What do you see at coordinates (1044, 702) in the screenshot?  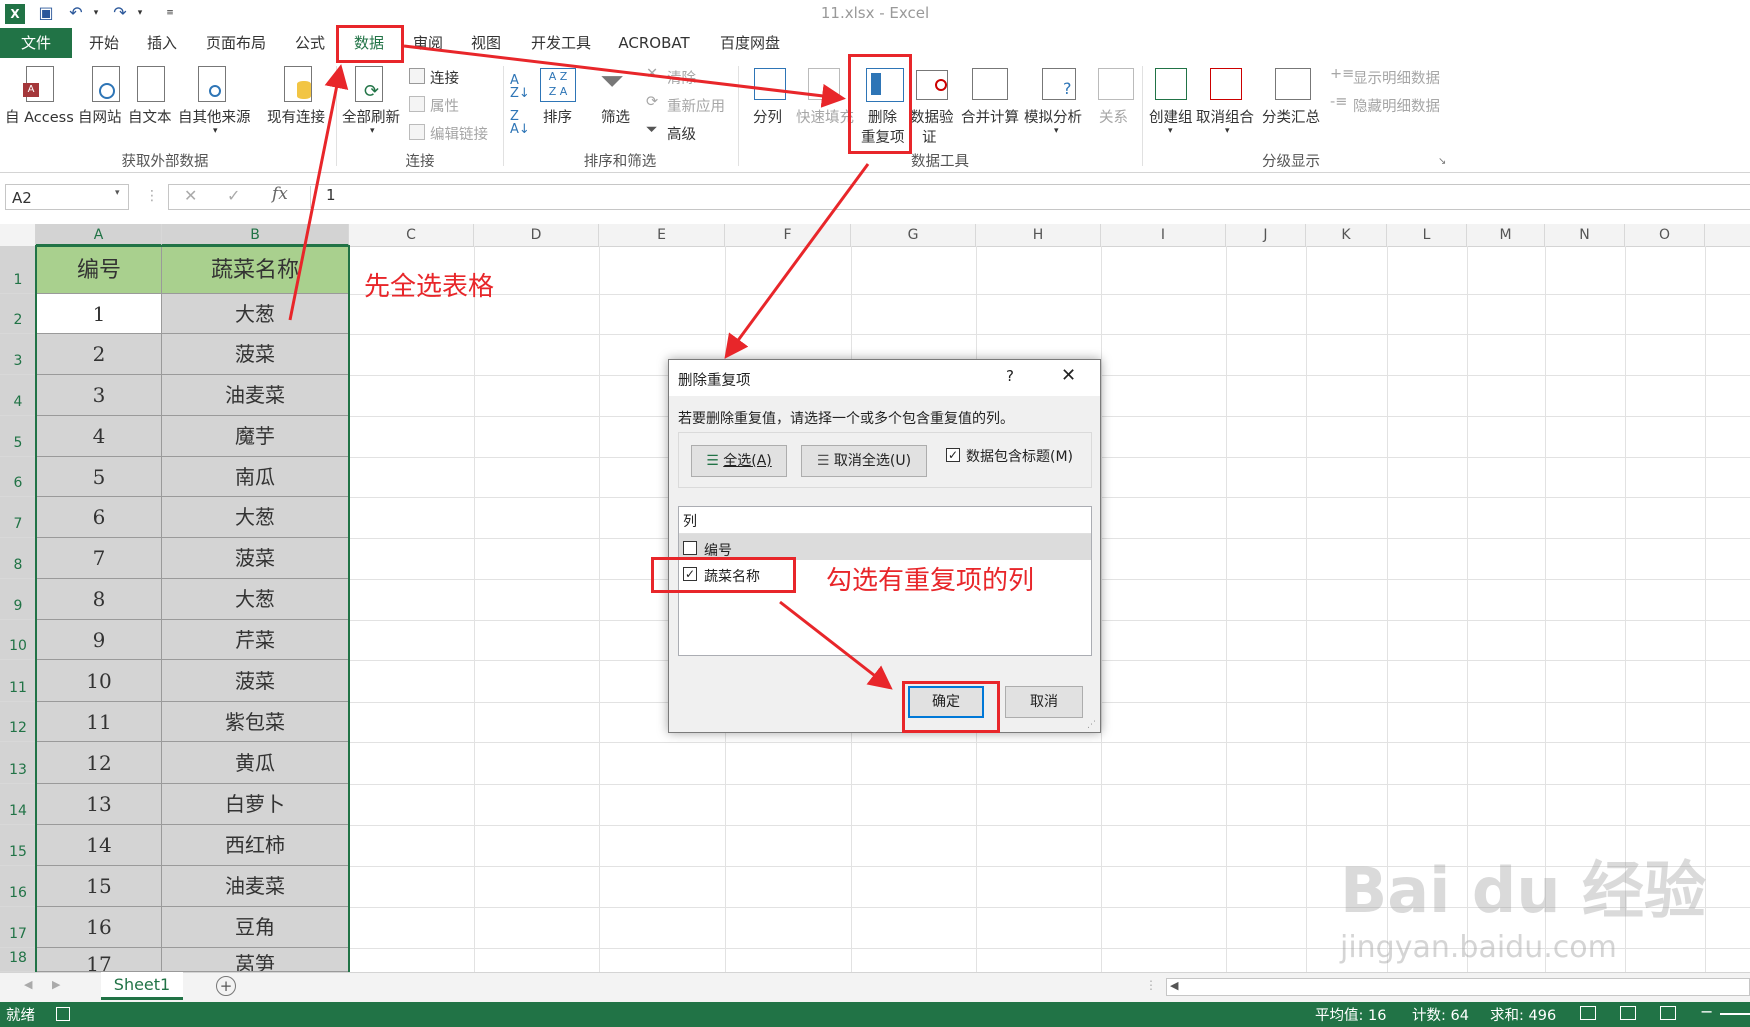 I see `cancel-button: 取消` at bounding box center [1044, 702].